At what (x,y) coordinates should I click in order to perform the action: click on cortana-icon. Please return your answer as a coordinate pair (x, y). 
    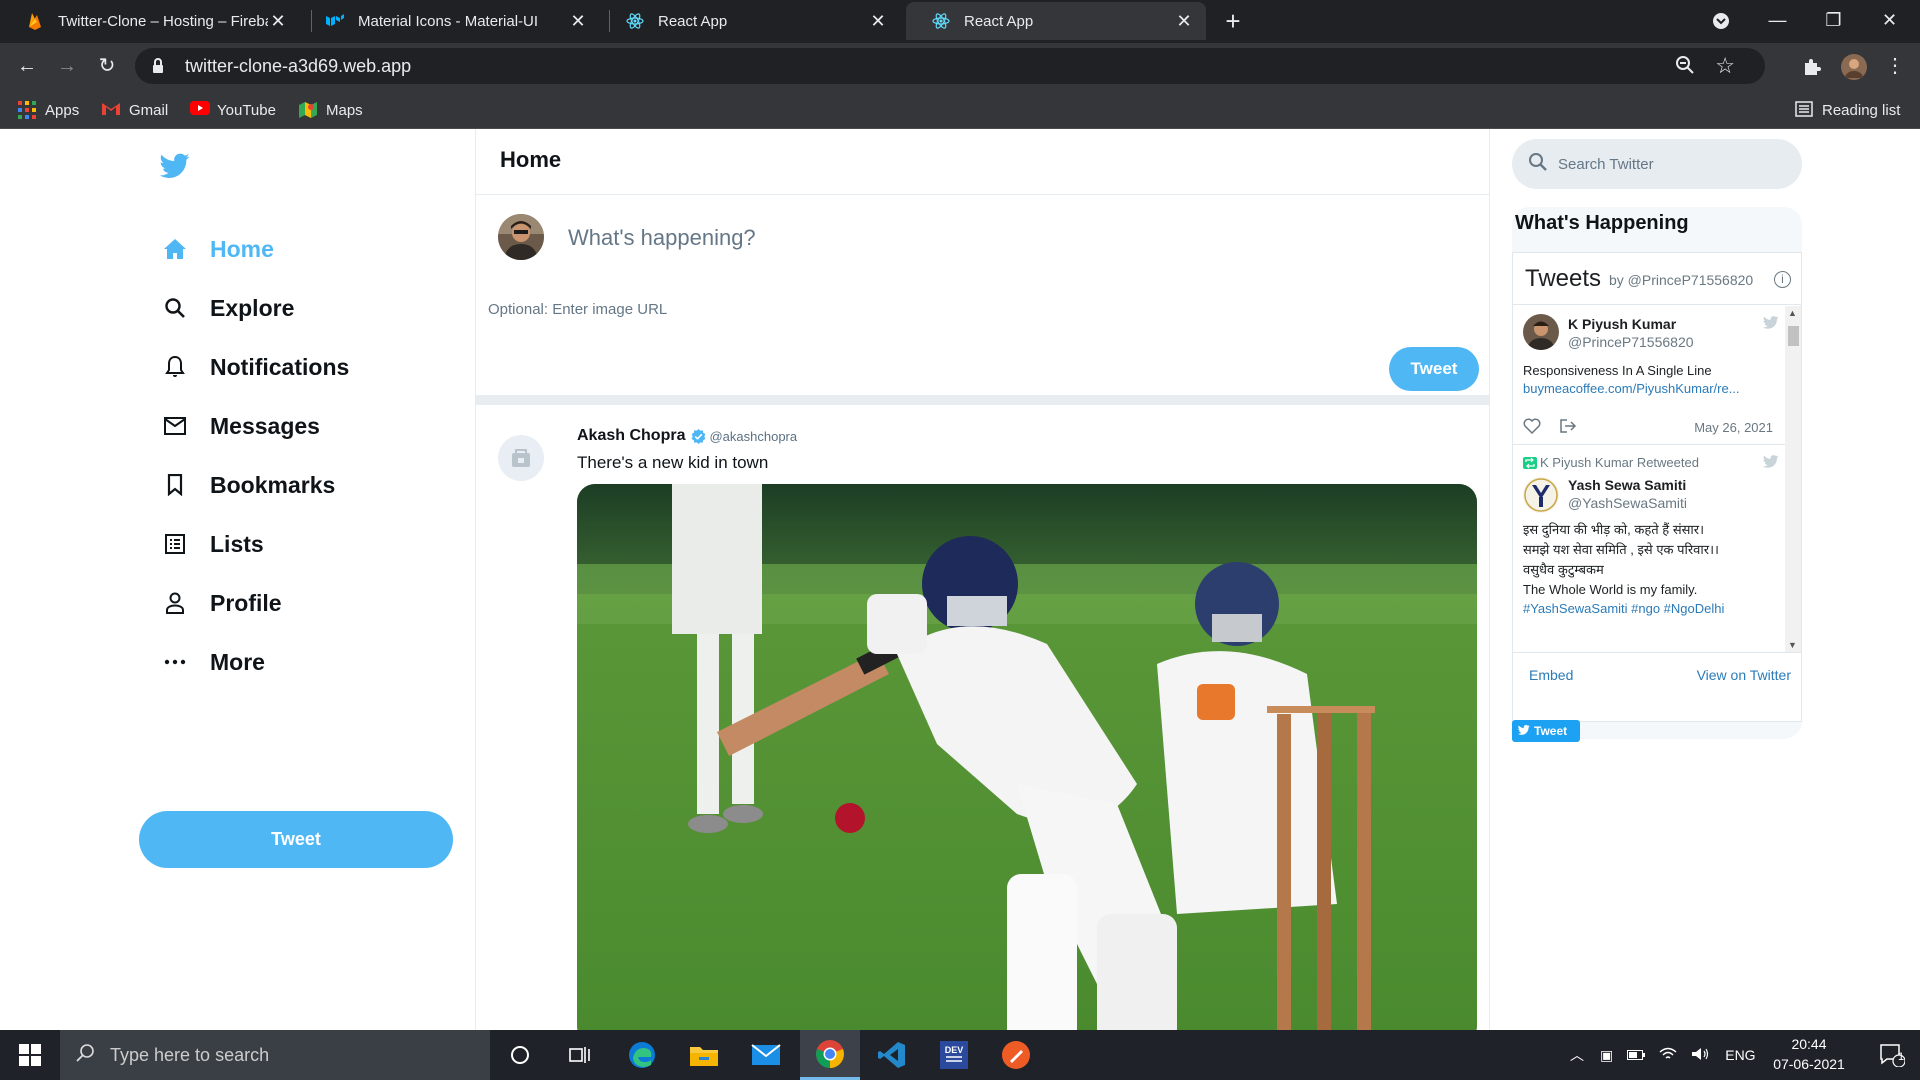
    Looking at the image, I should click on (520, 1055).